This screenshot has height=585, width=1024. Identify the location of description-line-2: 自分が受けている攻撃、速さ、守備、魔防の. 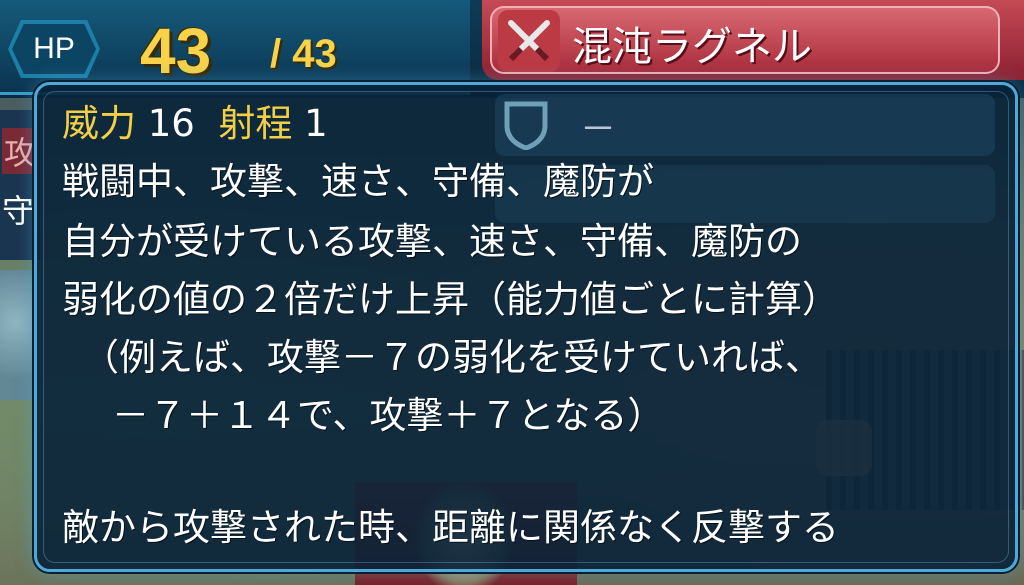
(432, 241).